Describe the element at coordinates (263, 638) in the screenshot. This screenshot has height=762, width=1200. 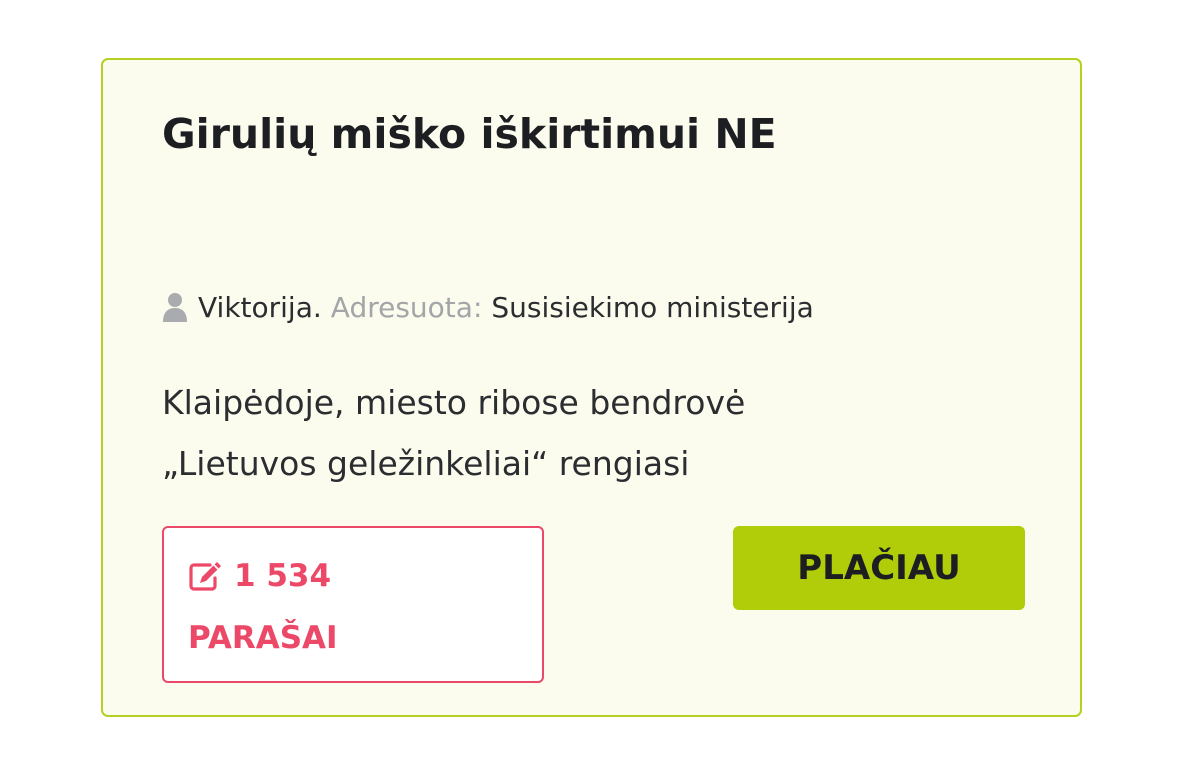
I see `signature-label: PARAŠAI` at that location.